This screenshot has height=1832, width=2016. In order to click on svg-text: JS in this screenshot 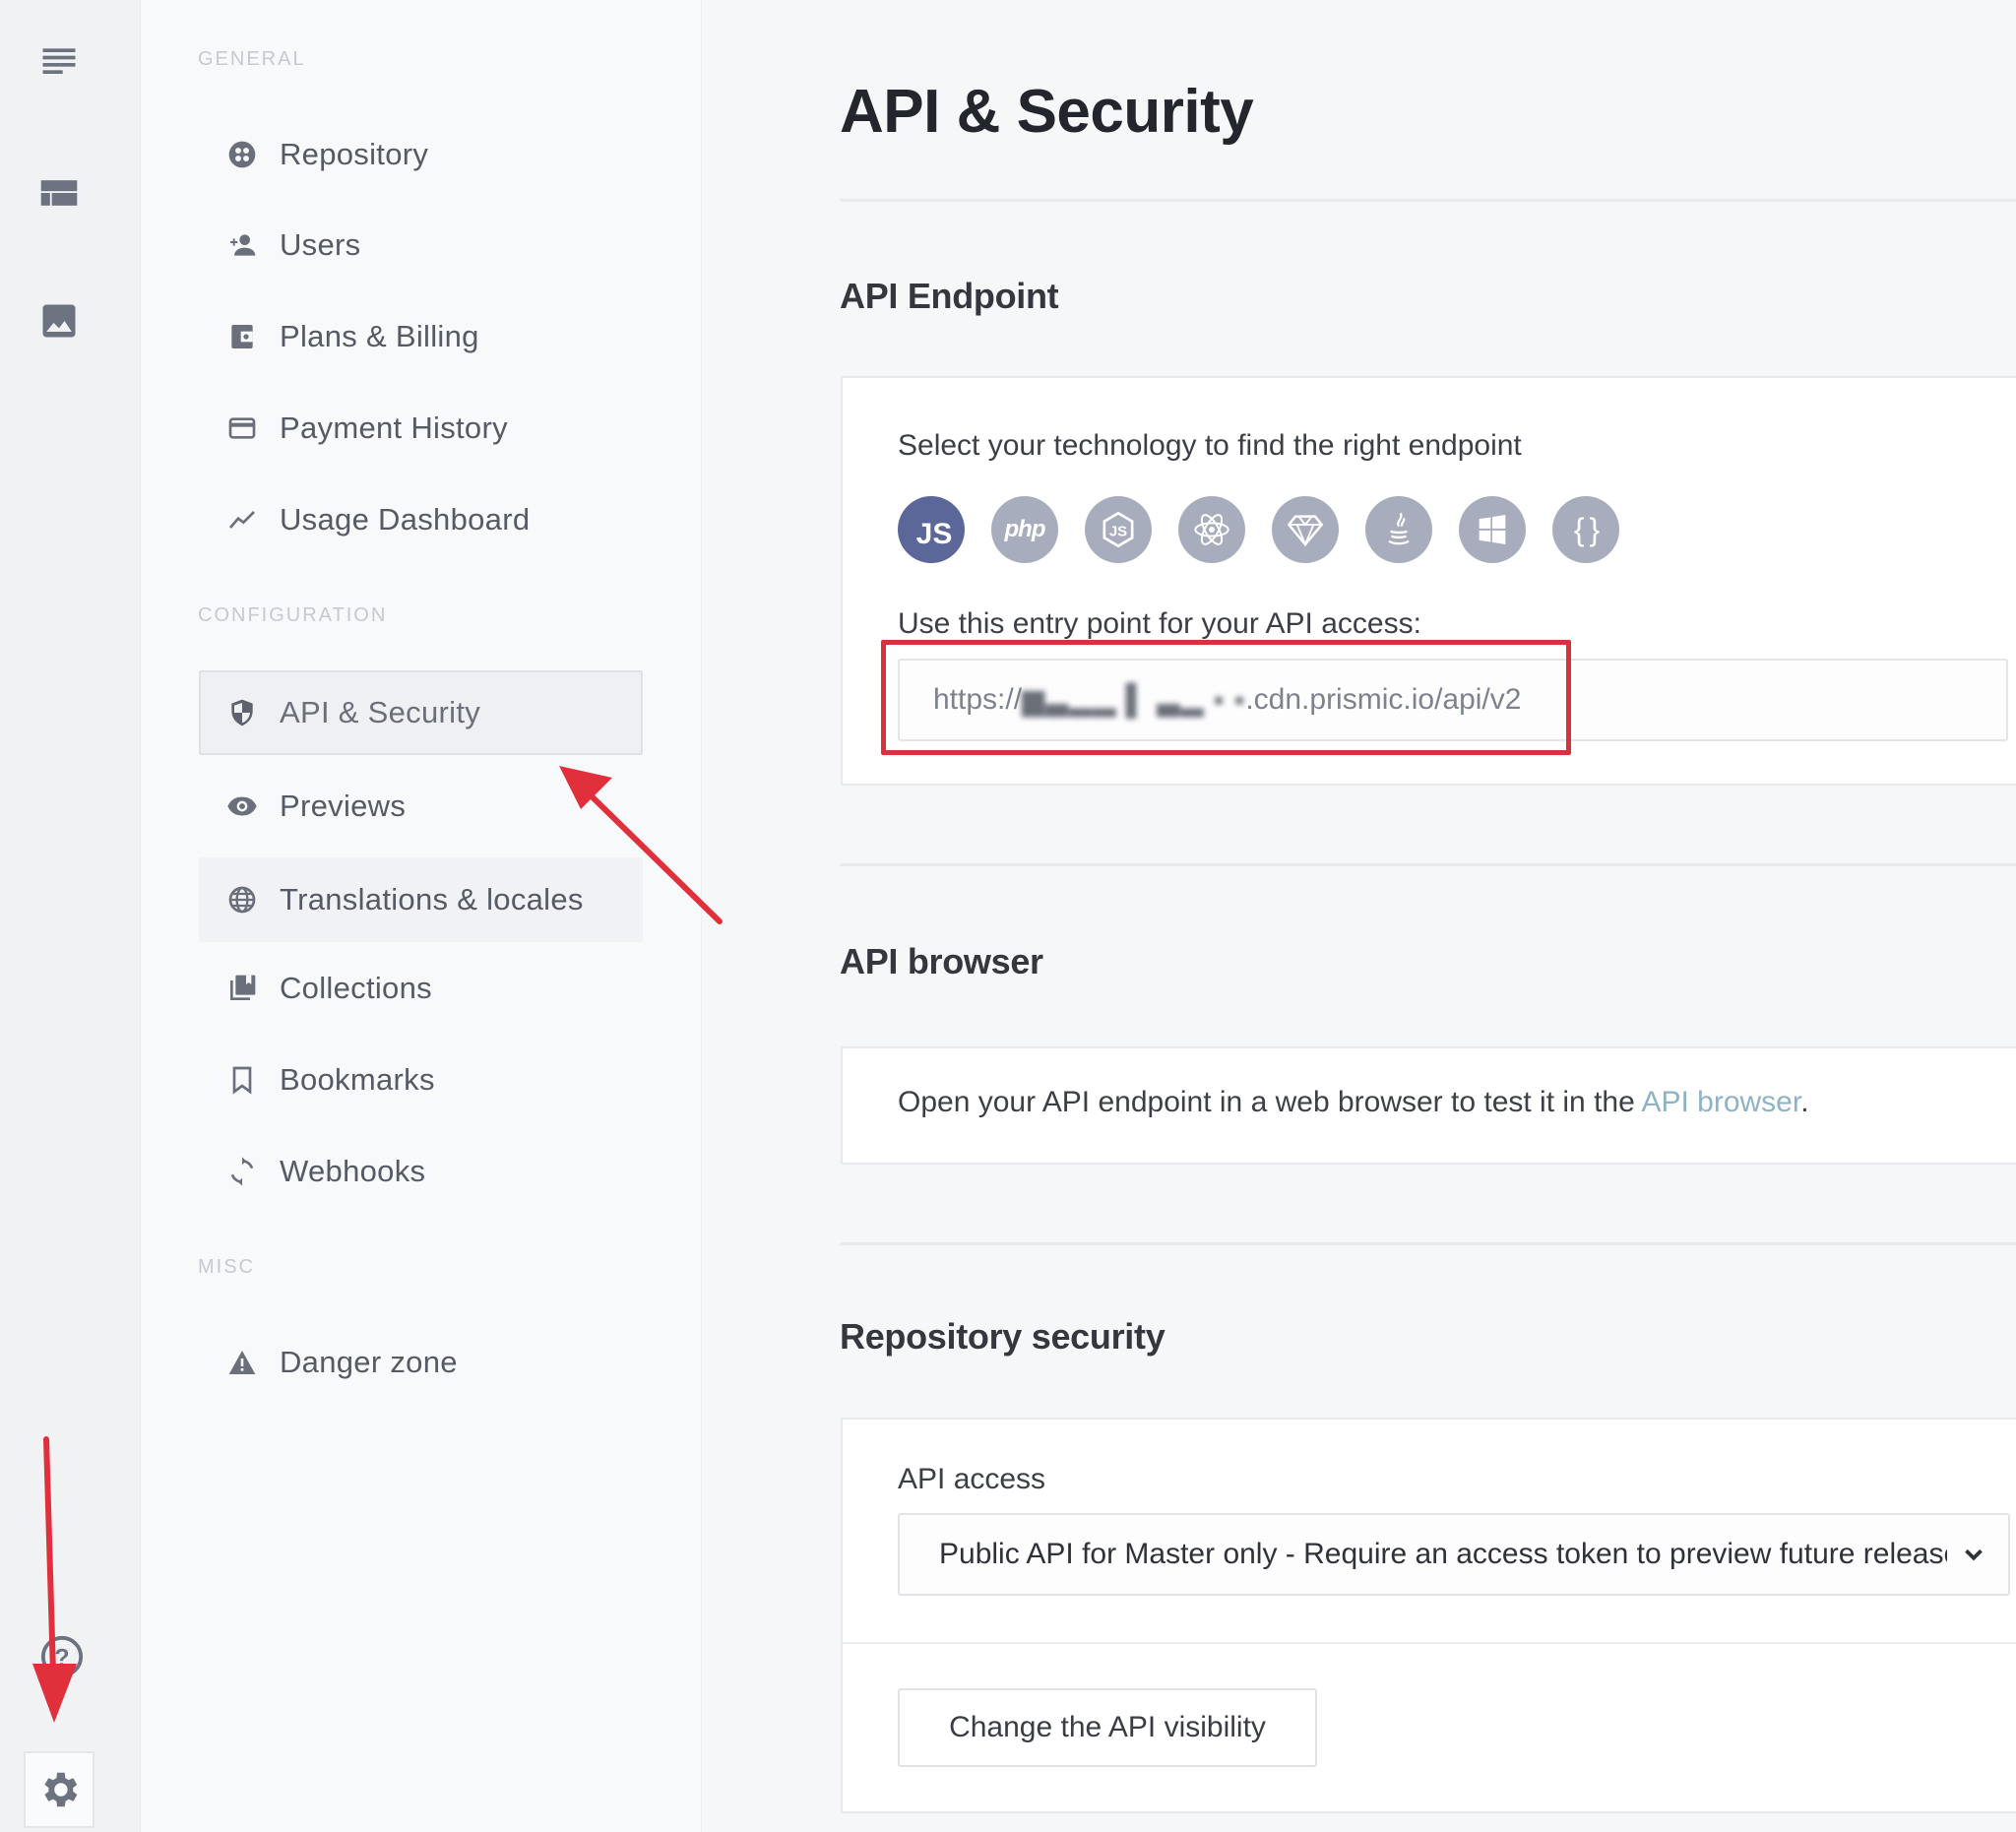, I will do `click(1118, 532)`.